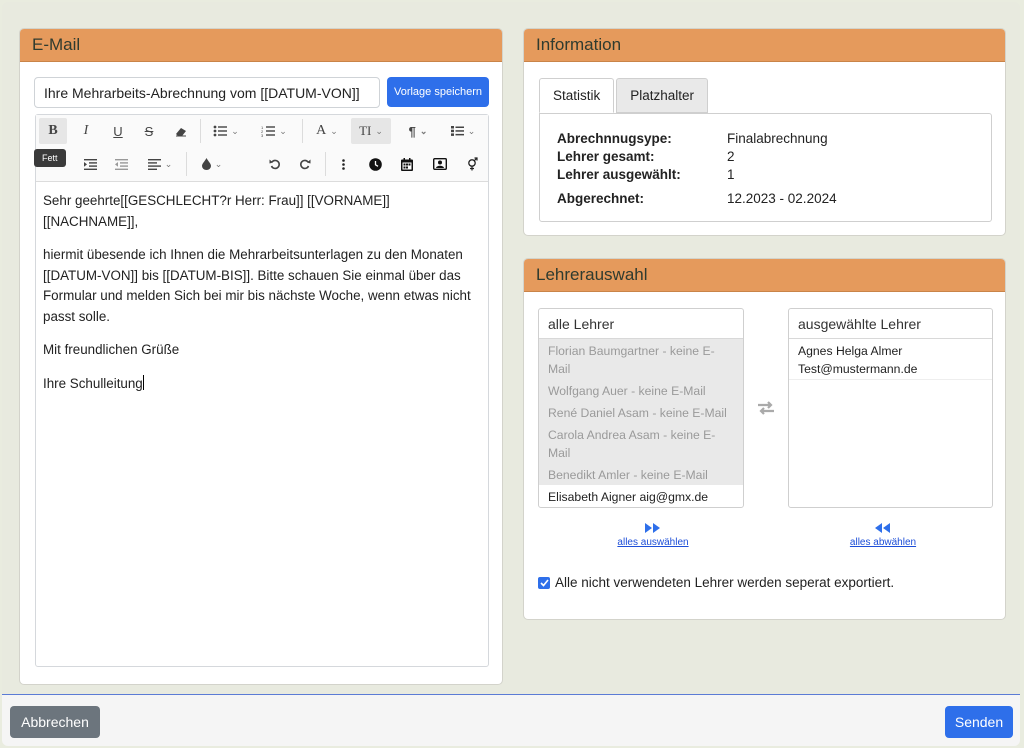  What do you see at coordinates (731, 174) in the screenshot?
I see `stat-value: 1` at bounding box center [731, 174].